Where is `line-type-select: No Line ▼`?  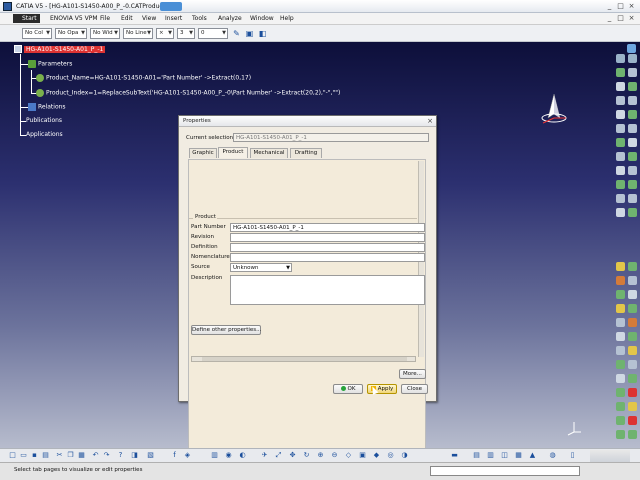 line-type-select: No Line ▼ is located at coordinates (138, 33).